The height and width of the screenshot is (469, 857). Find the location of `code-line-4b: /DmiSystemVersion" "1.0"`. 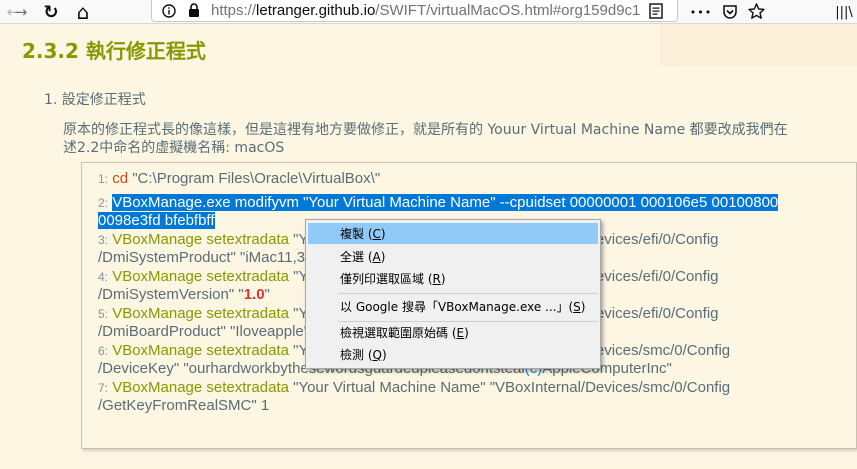

code-line-4b: /DmiSystemVersion" "1.0" is located at coordinates (184, 295).